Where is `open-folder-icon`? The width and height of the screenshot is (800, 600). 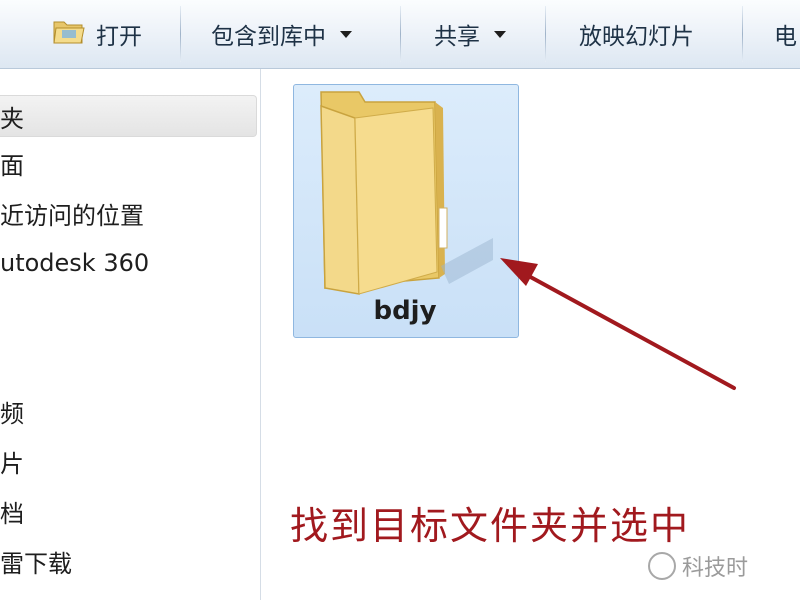
open-folder-icon is located at coordinates (69, 34).